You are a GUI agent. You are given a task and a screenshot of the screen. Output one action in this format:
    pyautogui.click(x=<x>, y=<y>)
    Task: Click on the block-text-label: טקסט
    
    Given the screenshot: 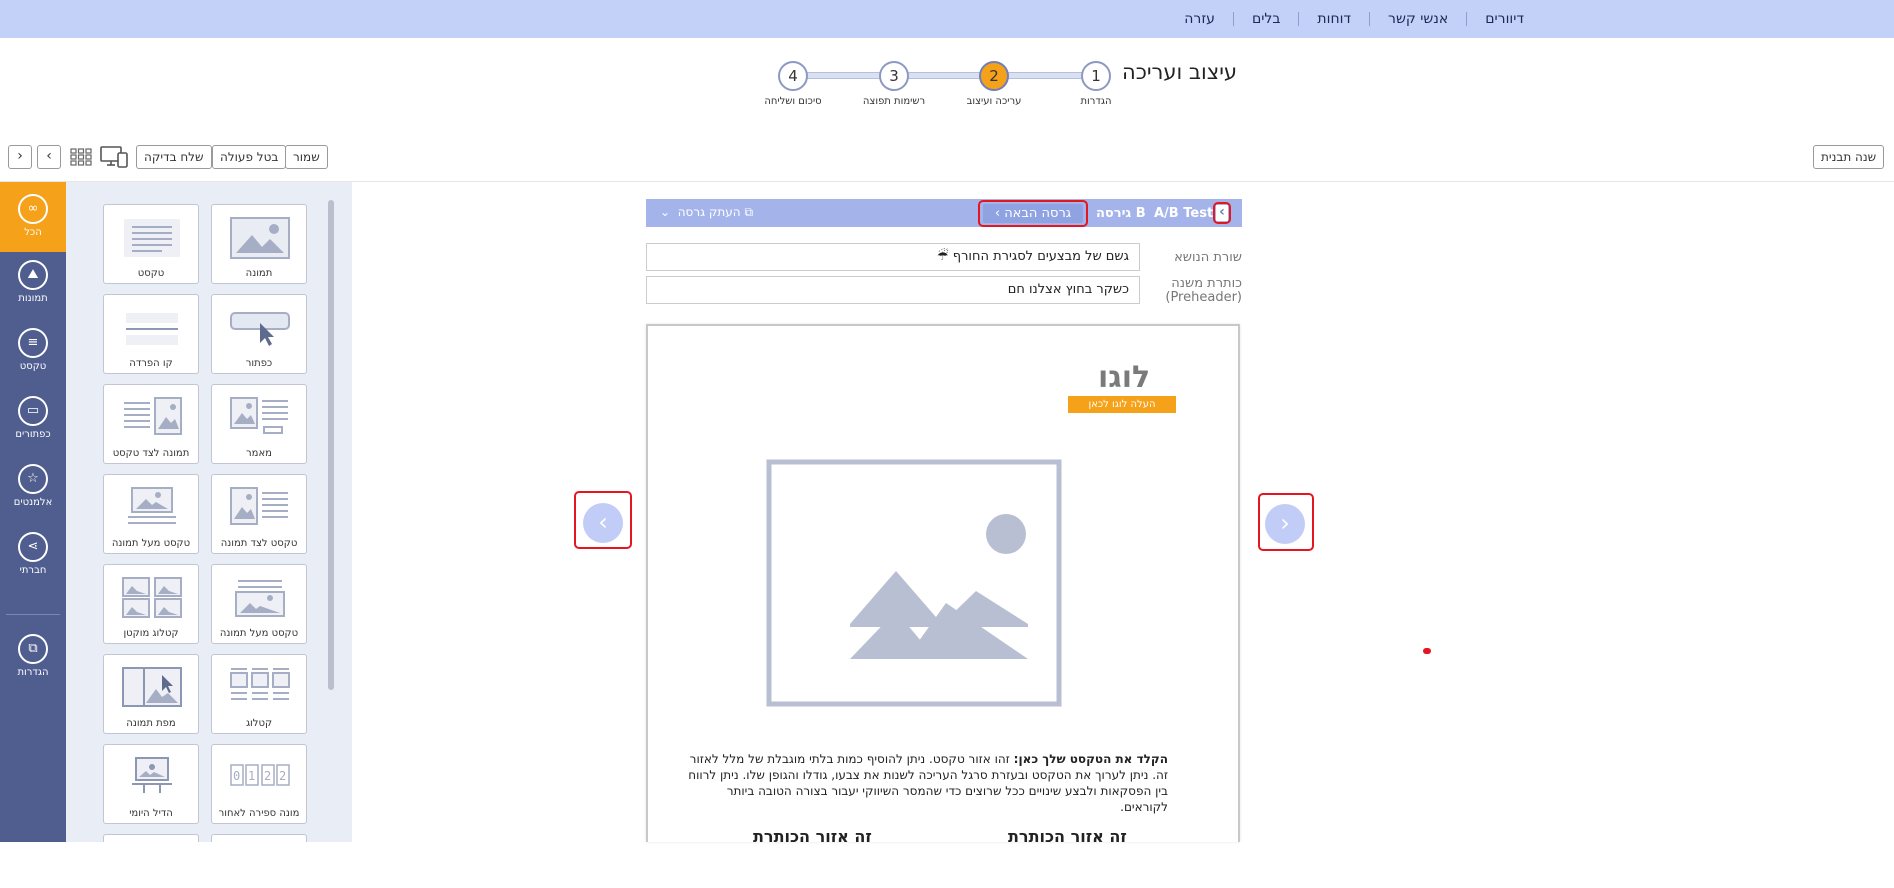 What is the action you would take?
    pyautogui.click(x=151, y=273)
    